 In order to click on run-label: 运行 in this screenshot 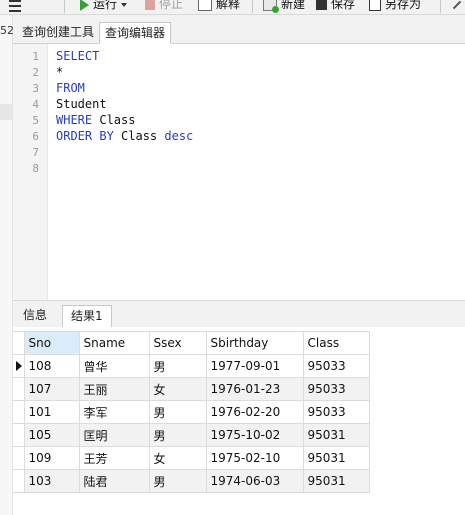, I will do `click(105, 5)`.